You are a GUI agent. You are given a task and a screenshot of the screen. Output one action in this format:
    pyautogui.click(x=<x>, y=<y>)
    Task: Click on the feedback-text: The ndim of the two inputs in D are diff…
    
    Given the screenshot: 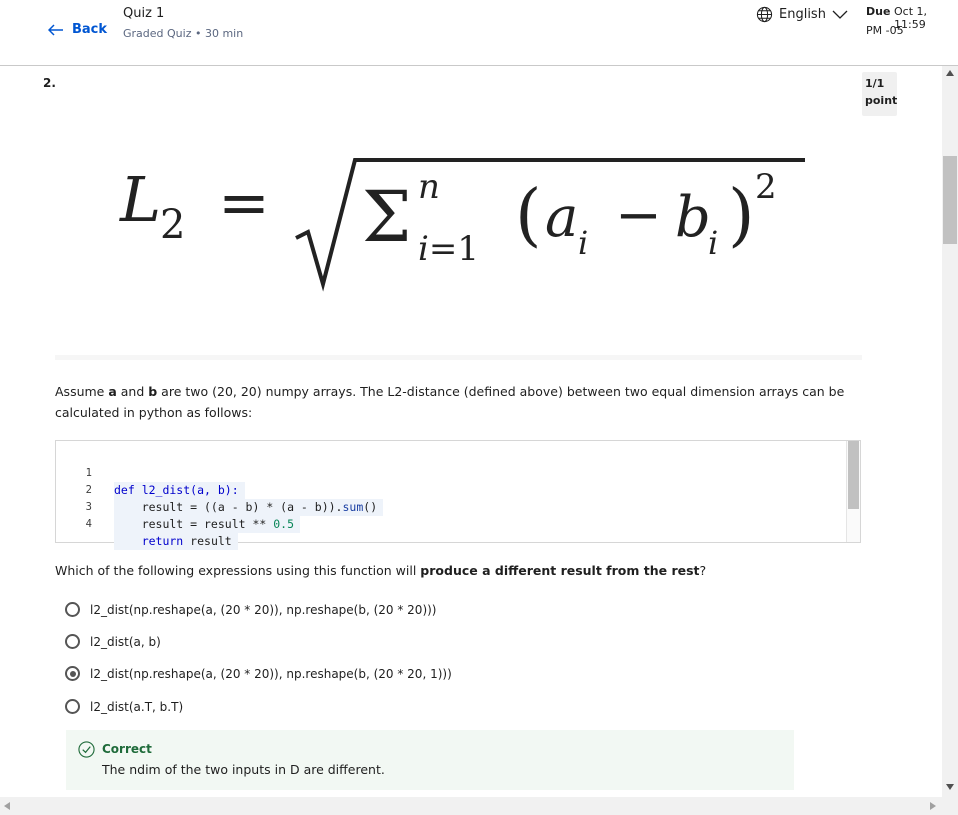 What is the action you would take?
    pyautogui.click(x=243, y=769)
    